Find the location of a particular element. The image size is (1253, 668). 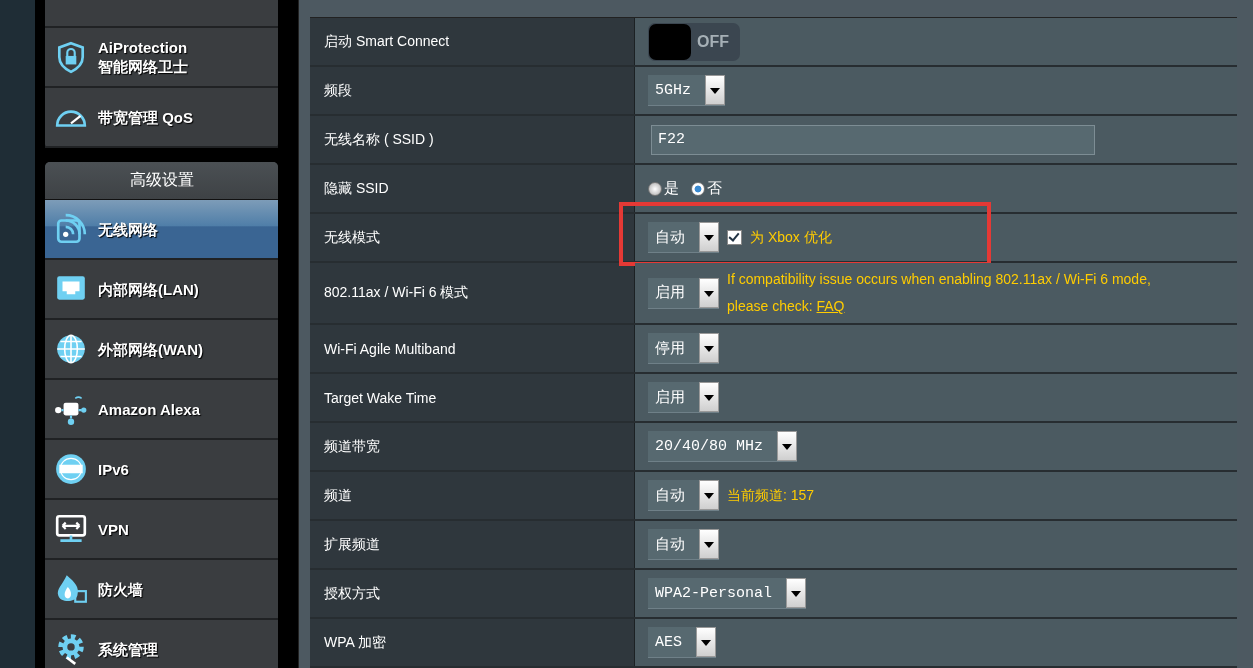

menu-item-label: IPv6 is located at coordinates (113, 469).